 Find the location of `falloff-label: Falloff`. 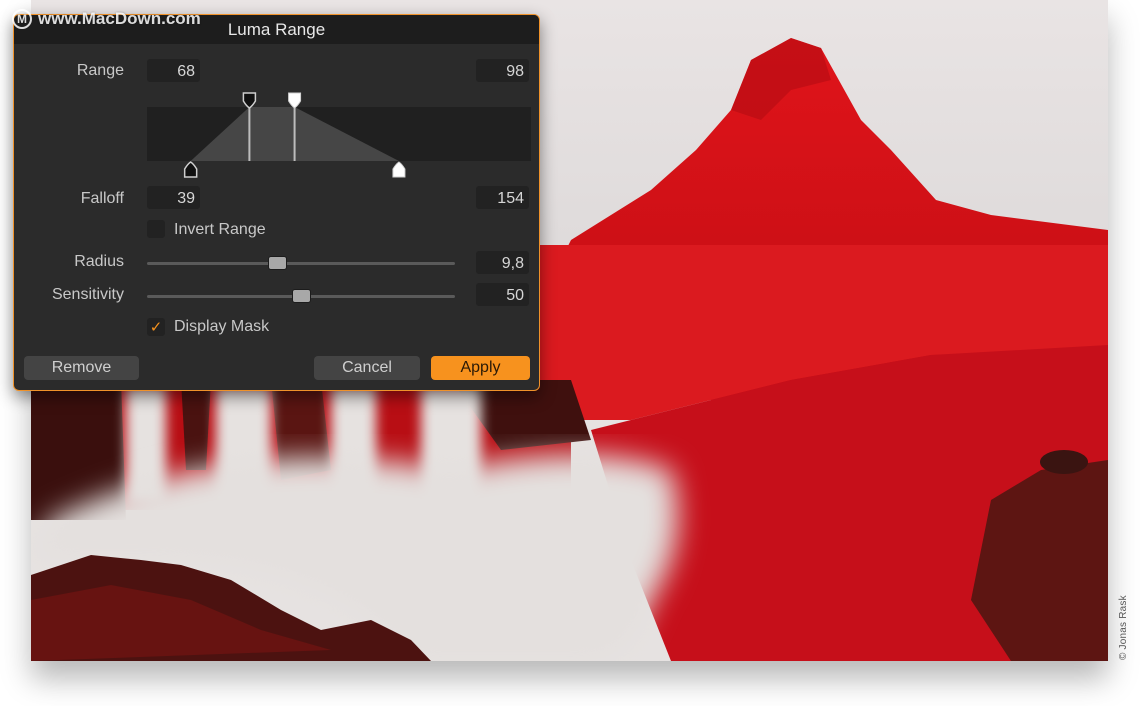

falloff-label: Falloff is located at coordinates (102, 198).